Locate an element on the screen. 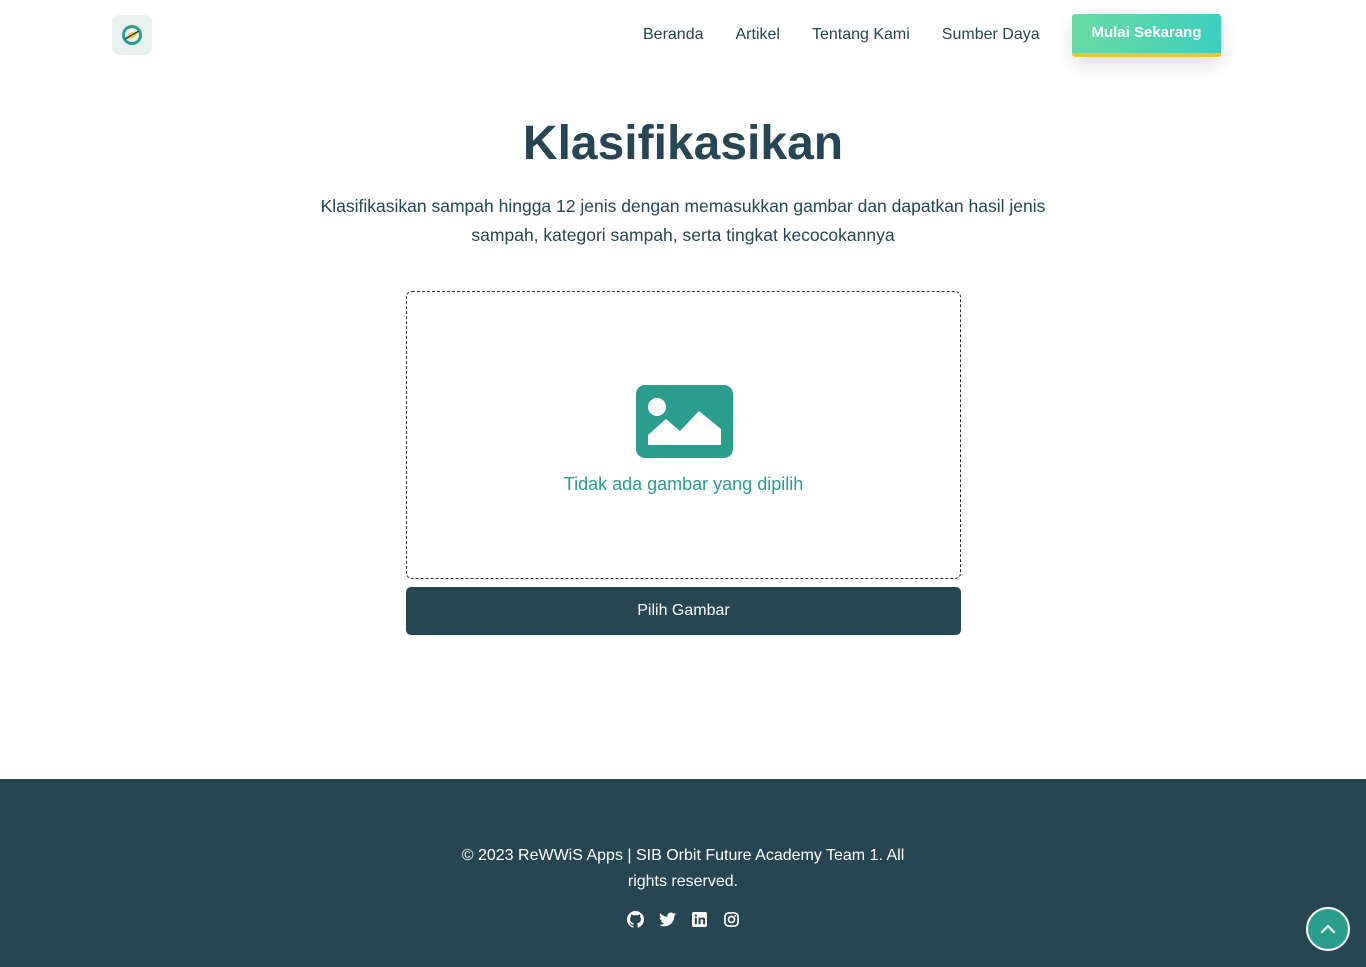 The width and height of the screenshot is (1366, 967). choose-image-button: Pilih Gambar is located at coordinates (683, 611).